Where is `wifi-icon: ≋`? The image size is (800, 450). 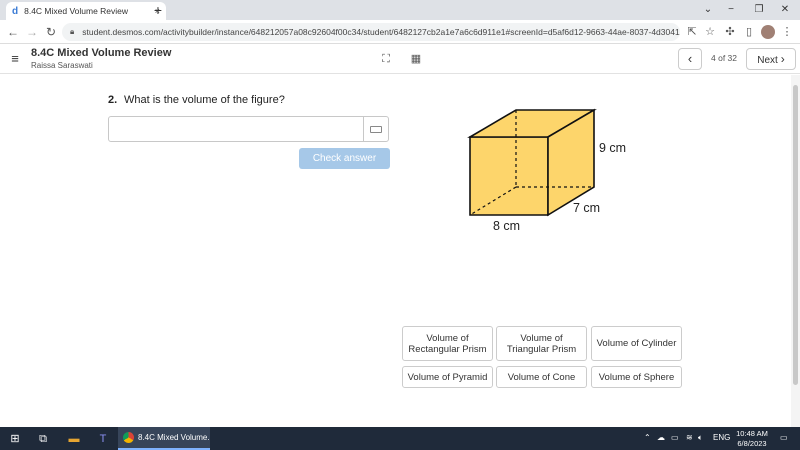
wifi-icon: ≋ is located at coordinates (689, 437).